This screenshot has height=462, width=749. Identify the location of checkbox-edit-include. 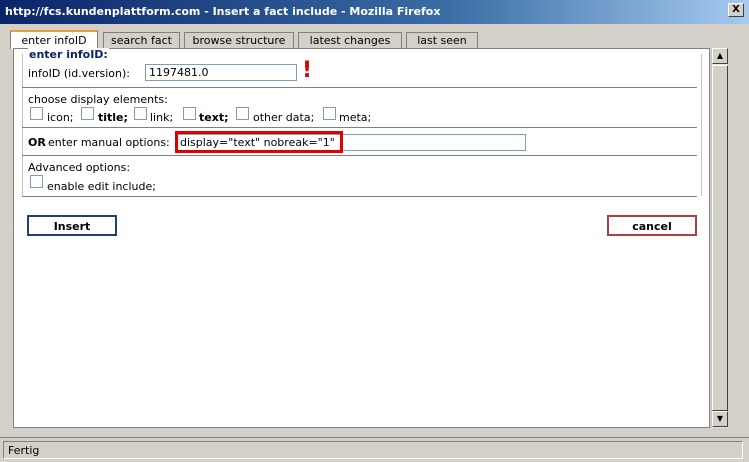
(36, 181).